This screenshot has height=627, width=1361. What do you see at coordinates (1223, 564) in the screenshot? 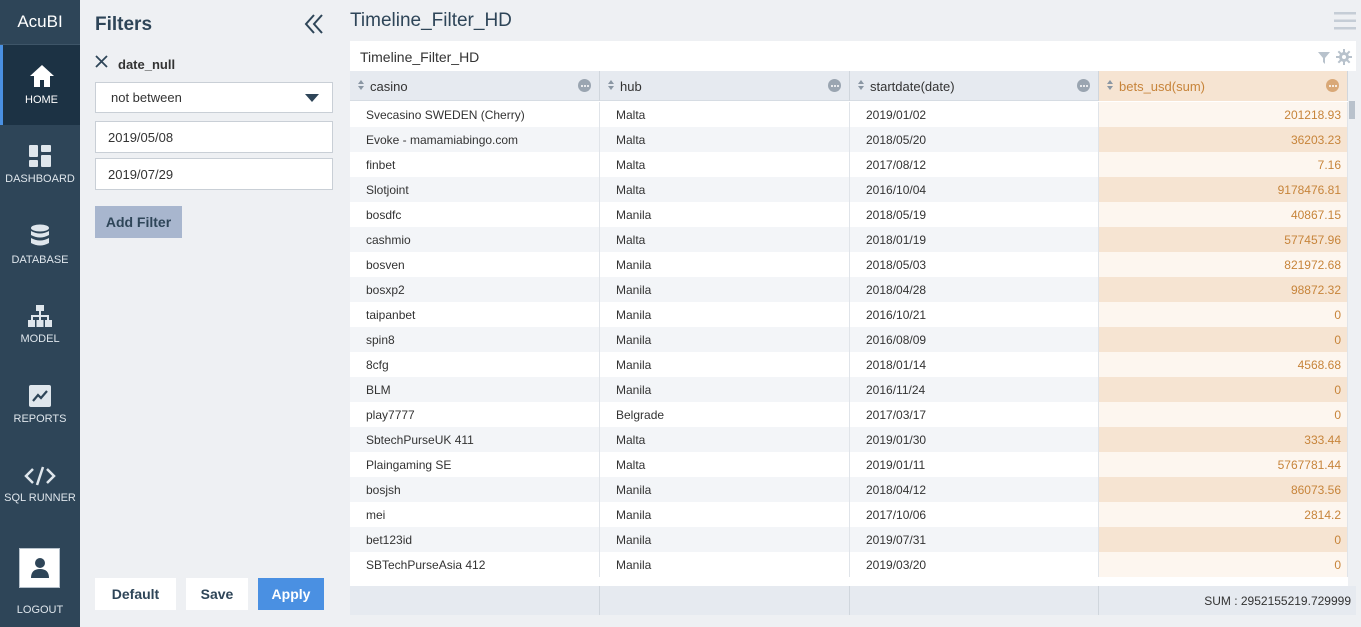
I see `cell-bets-usd: 0` at bounding box center [1223, 564].